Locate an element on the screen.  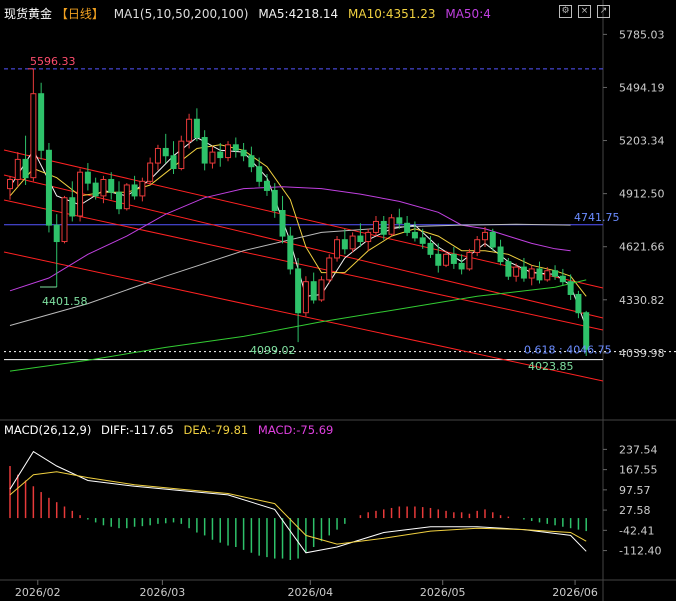
low-feb-annotation: 4401.58 is located at coordinates (65, 301).